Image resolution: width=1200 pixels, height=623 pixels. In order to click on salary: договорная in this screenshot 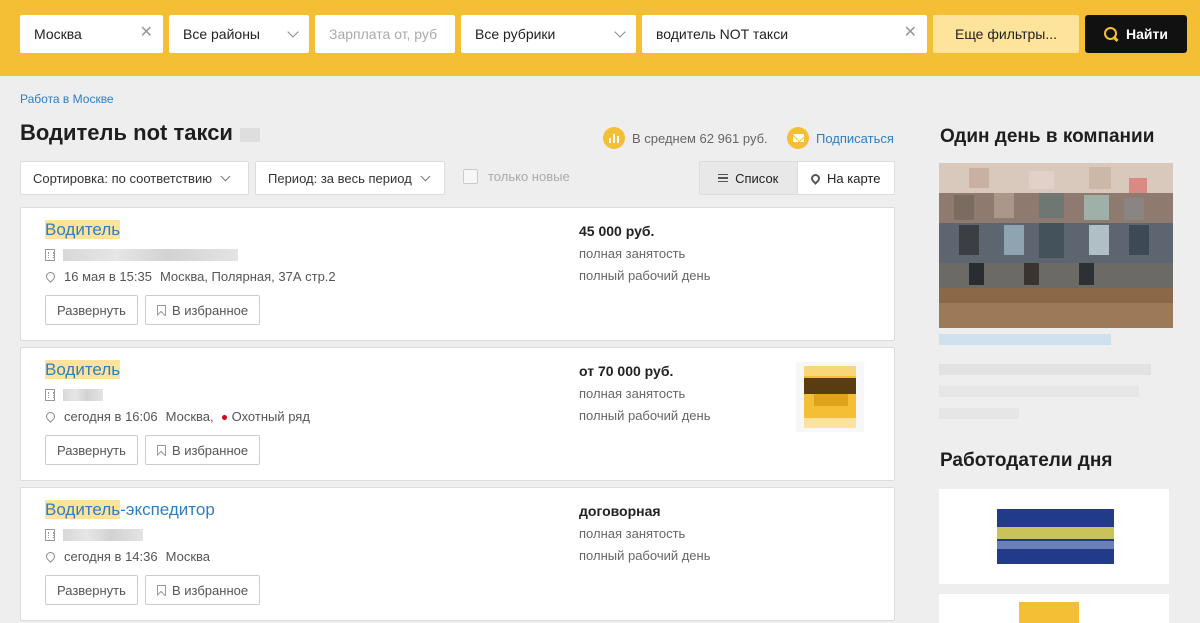, I will do `click(620, 511)`.